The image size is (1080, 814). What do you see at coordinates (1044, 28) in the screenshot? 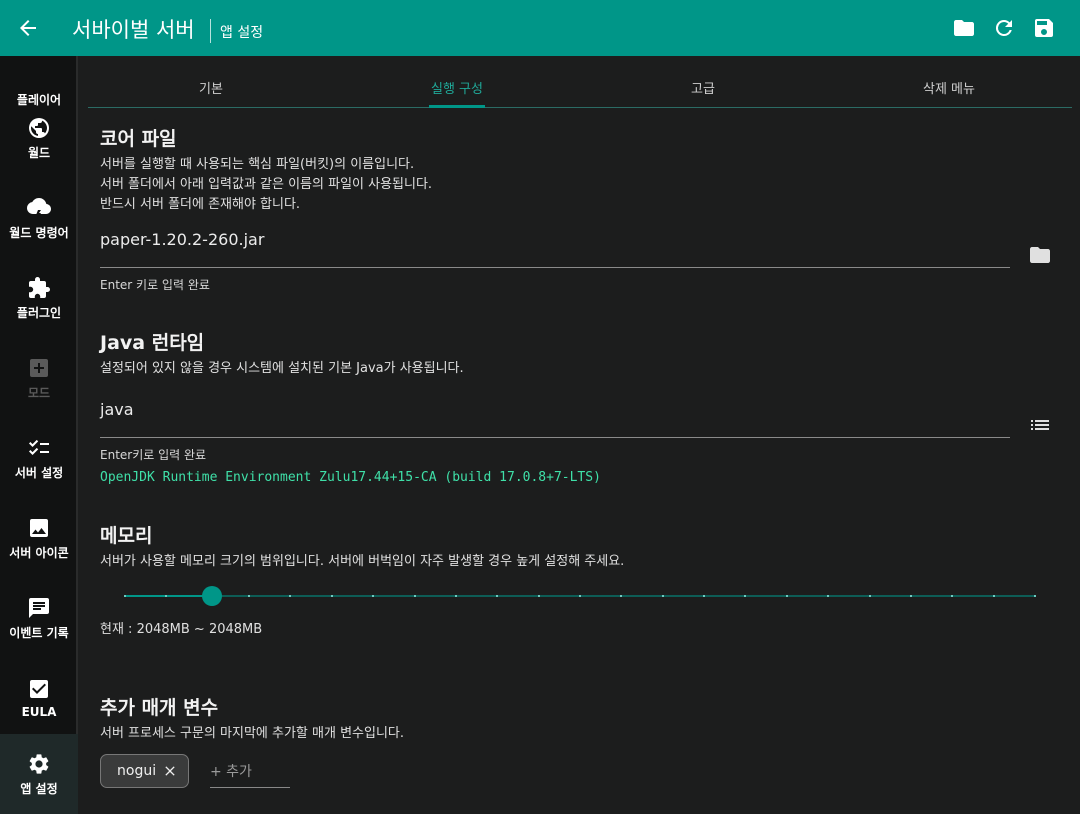
I see `save-icon` at bounding box center [1044, 28].